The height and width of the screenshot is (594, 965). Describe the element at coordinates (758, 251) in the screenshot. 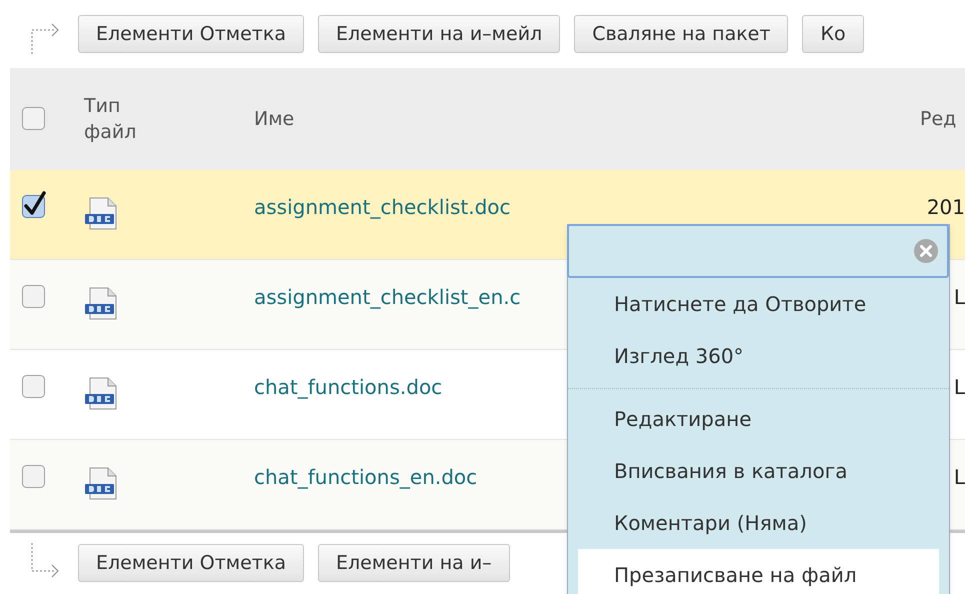

I see `menu-search-field` at that location.